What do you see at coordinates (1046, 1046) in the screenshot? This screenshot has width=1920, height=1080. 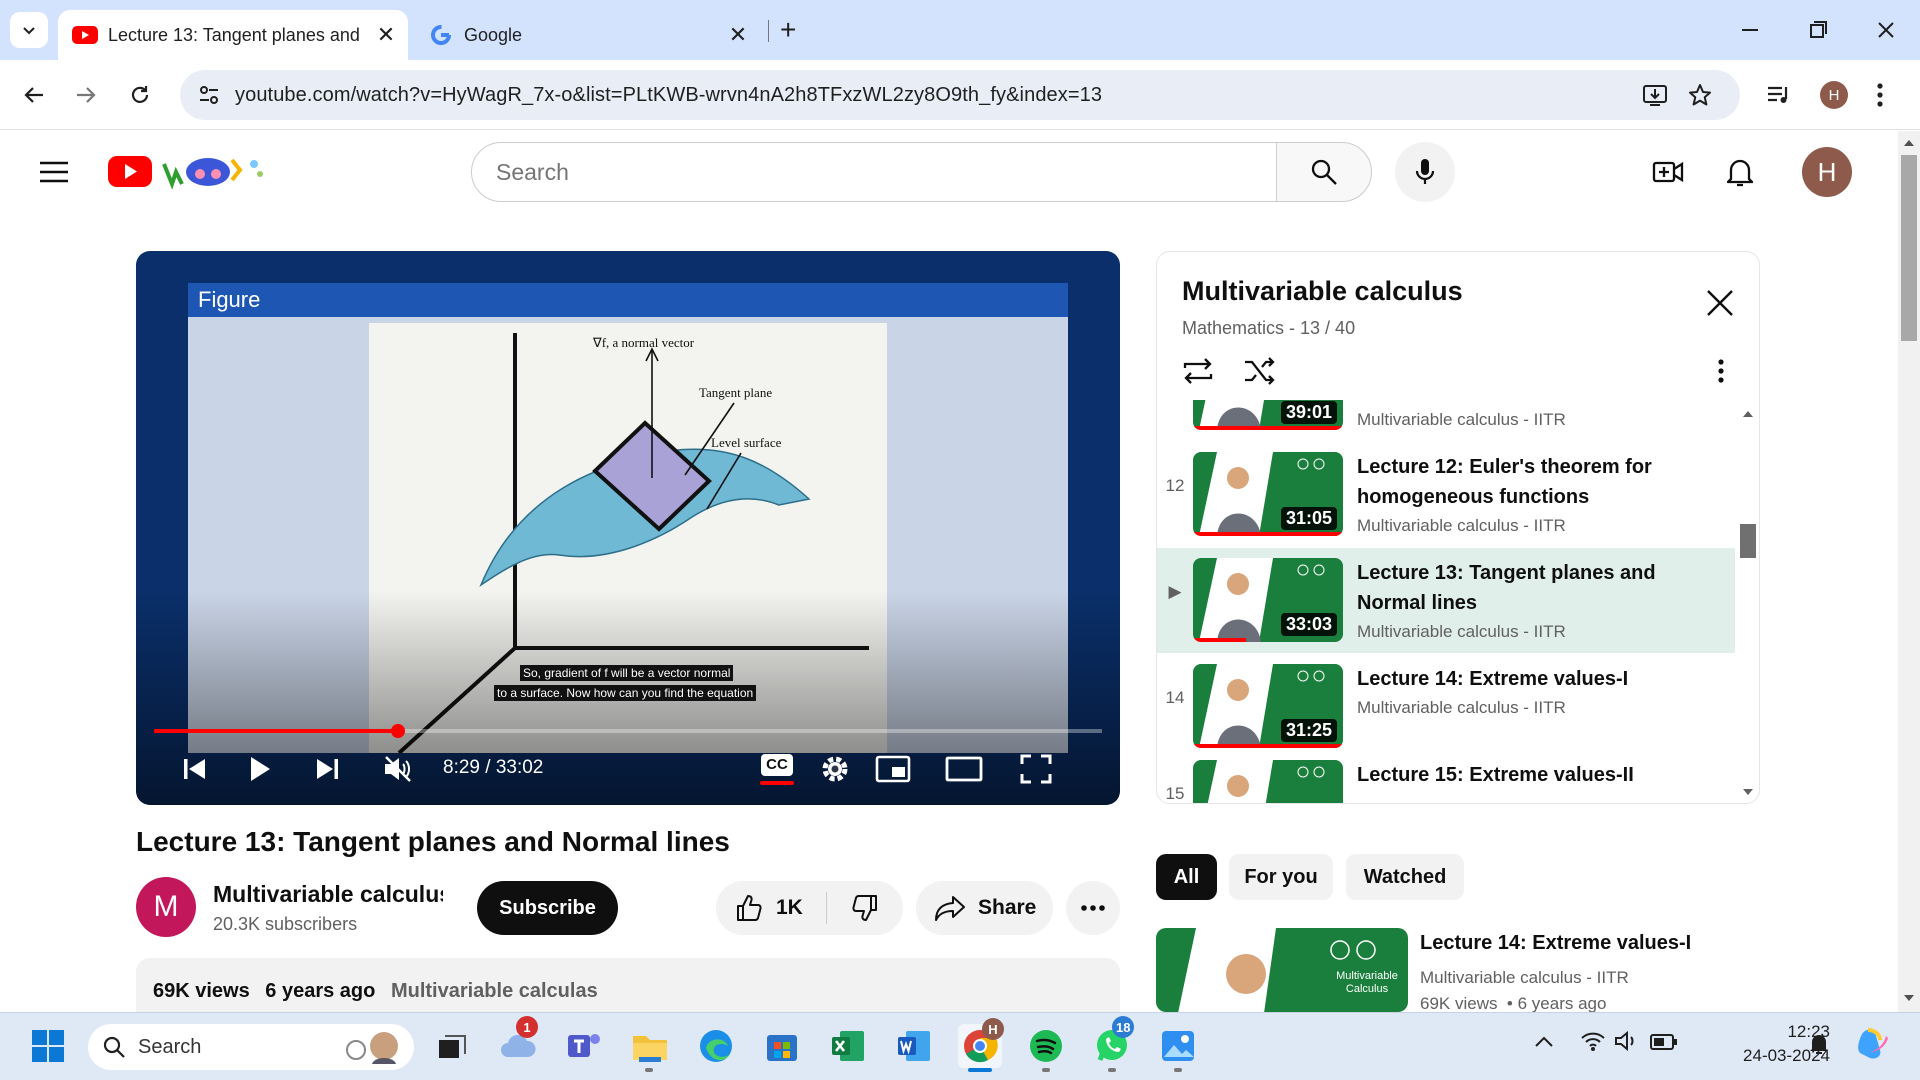 I see `taskbar-spotify` at bounding box center [1046, 1046].